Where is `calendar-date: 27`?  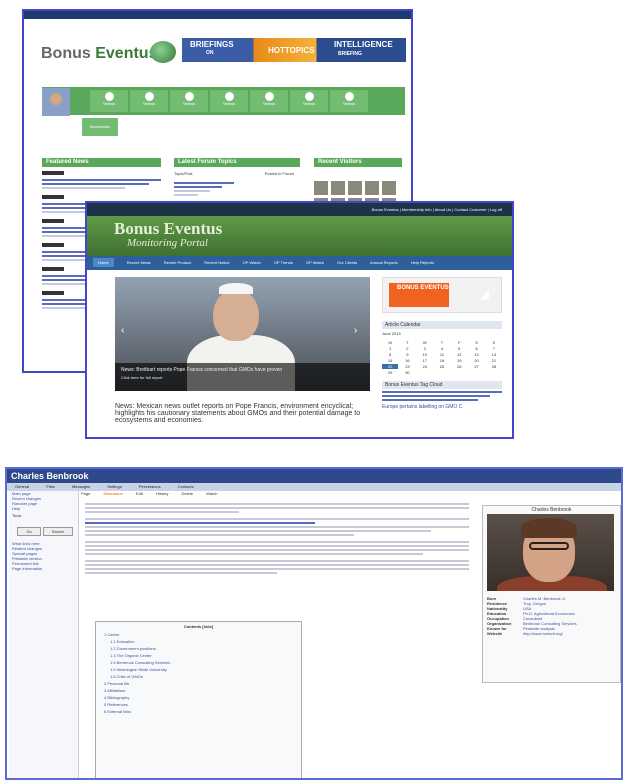 calendar-date: 27 is located at coordinates (476, 366).